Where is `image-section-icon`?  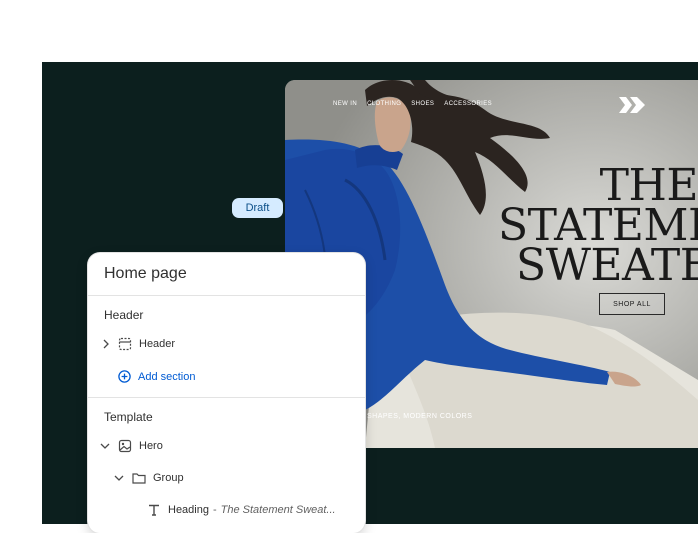 image-section-icon is located at coordinates (125, 446).